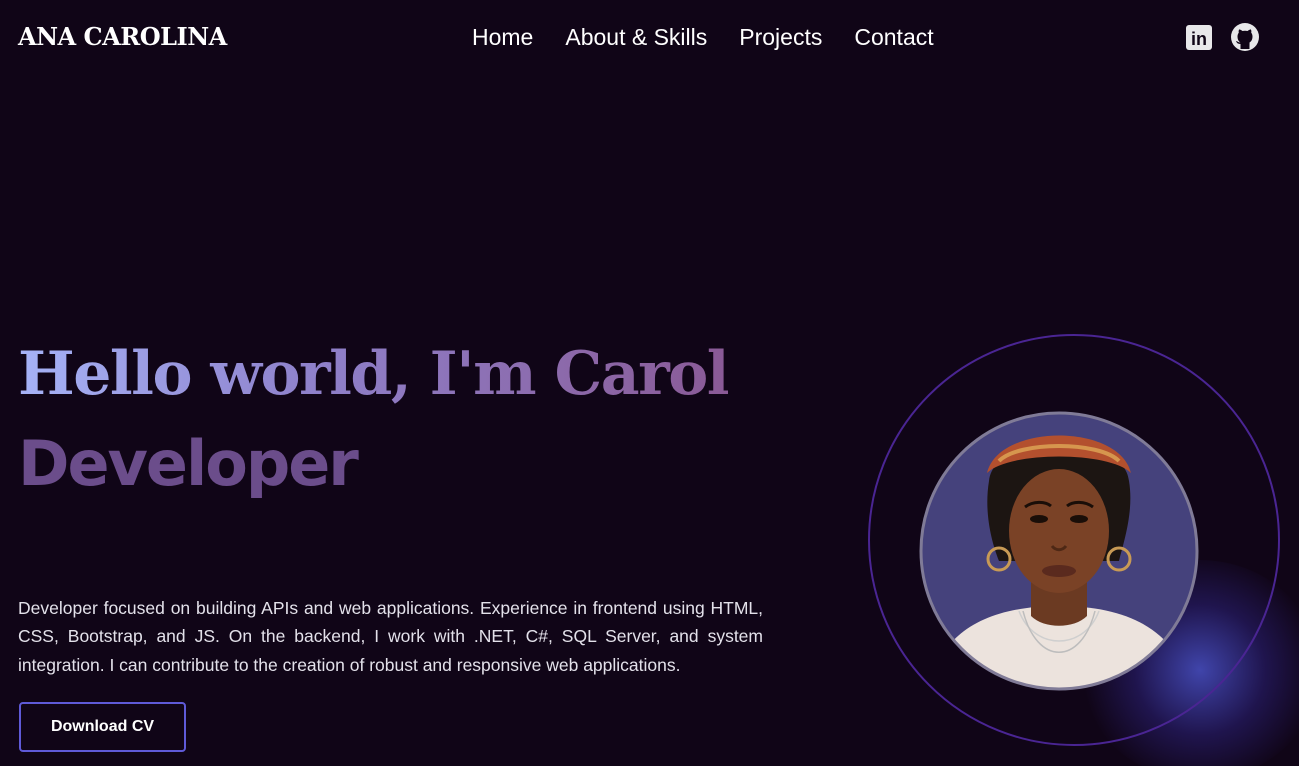 The height and width of the screenshot is (766, 1299). What do you see at coordinates (102, 727) in the screenshot?
I see `download-cv-button: Download CV` at bounding box center [102, 727].